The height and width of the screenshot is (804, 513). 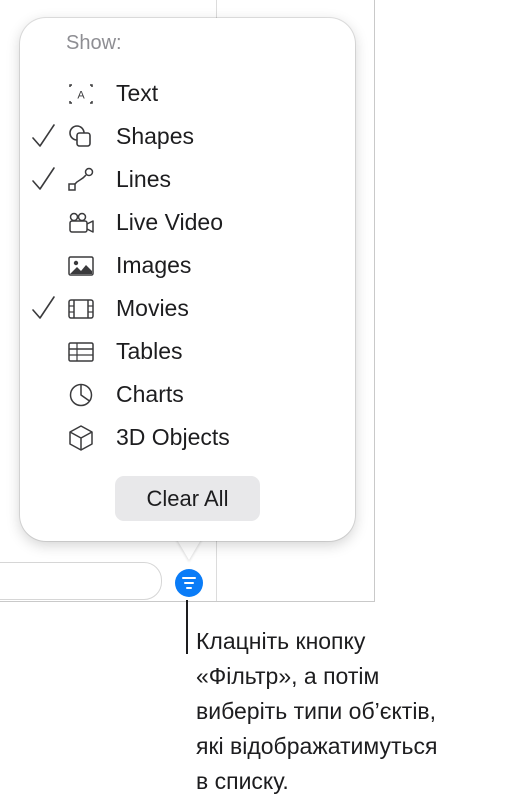 I want to click on text-box-icon: A, so click(x=81, y=94).